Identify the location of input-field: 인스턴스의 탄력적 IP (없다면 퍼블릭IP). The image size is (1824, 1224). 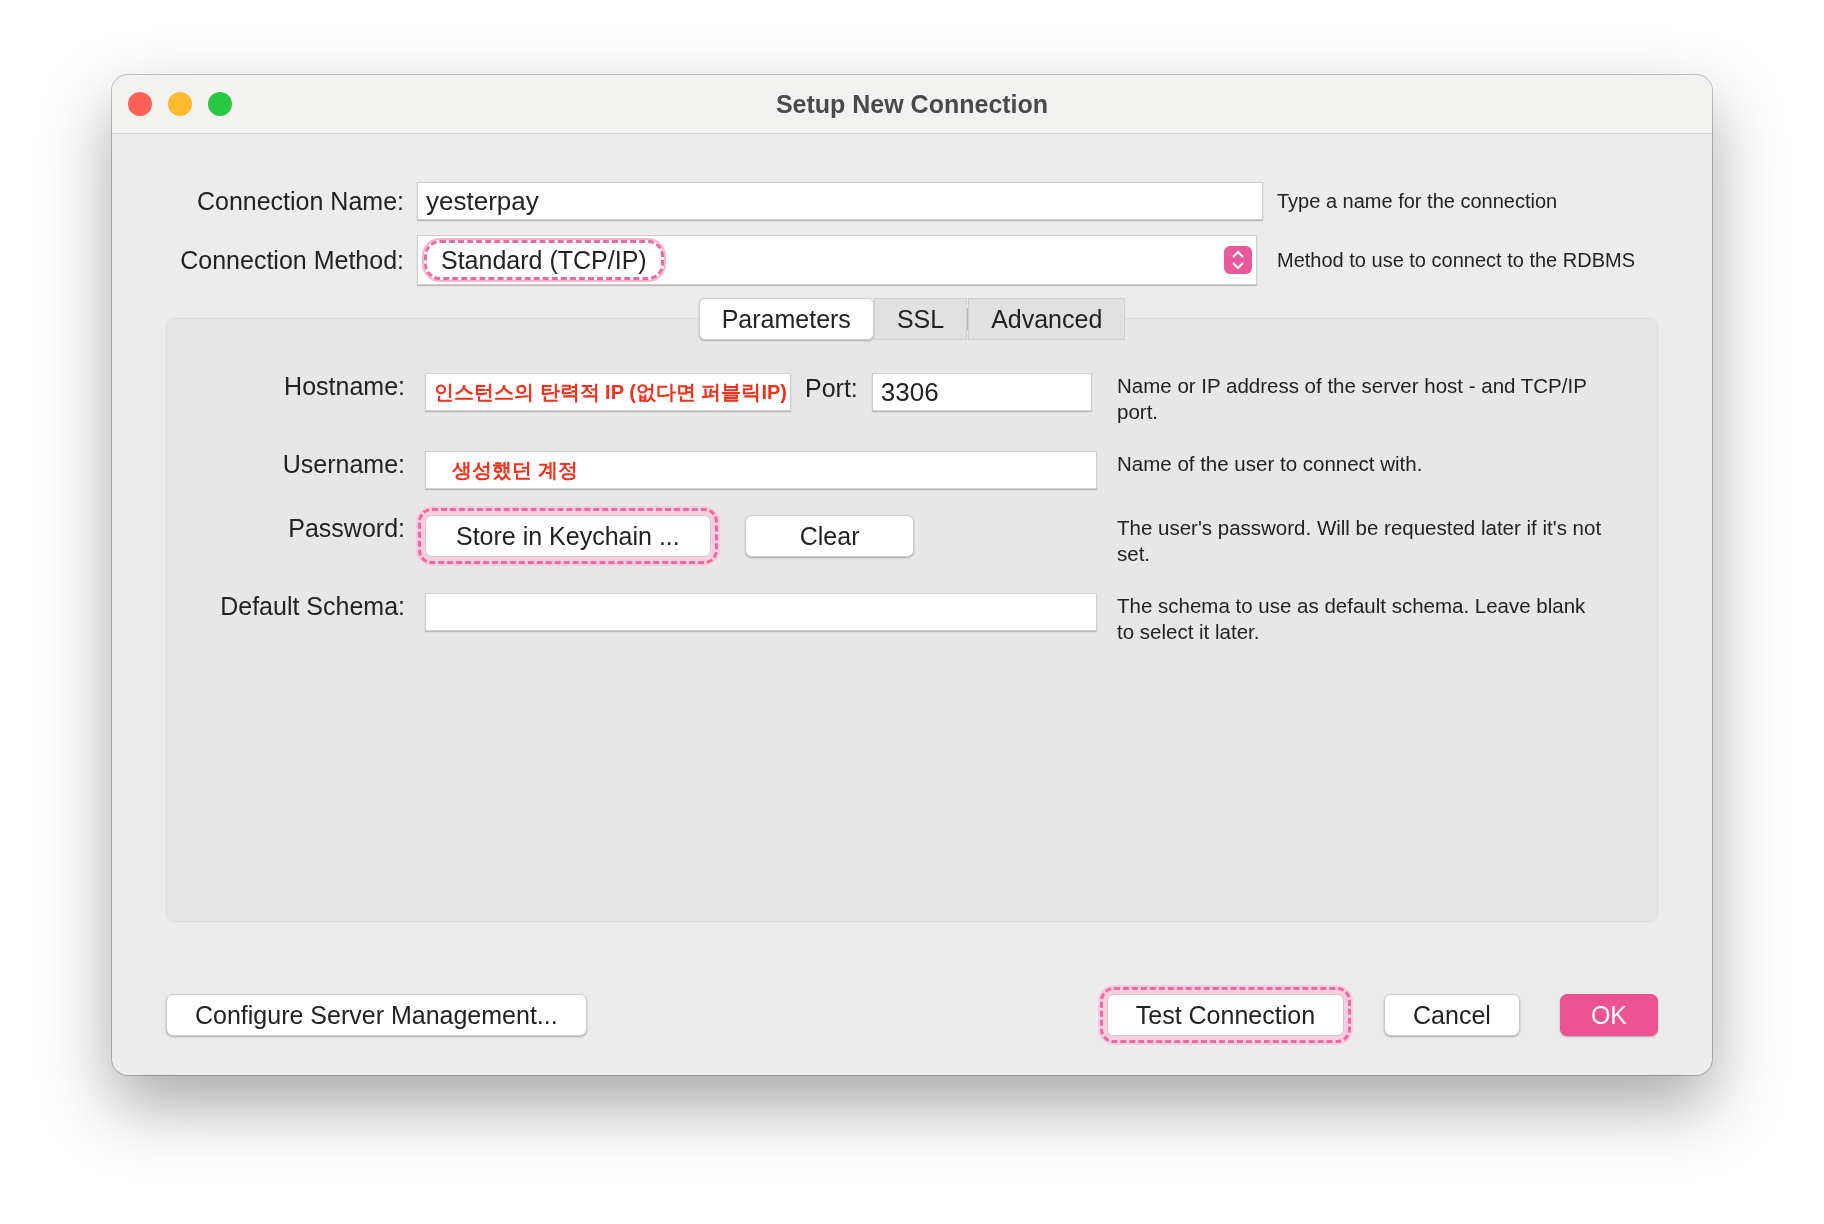
(608, 392).